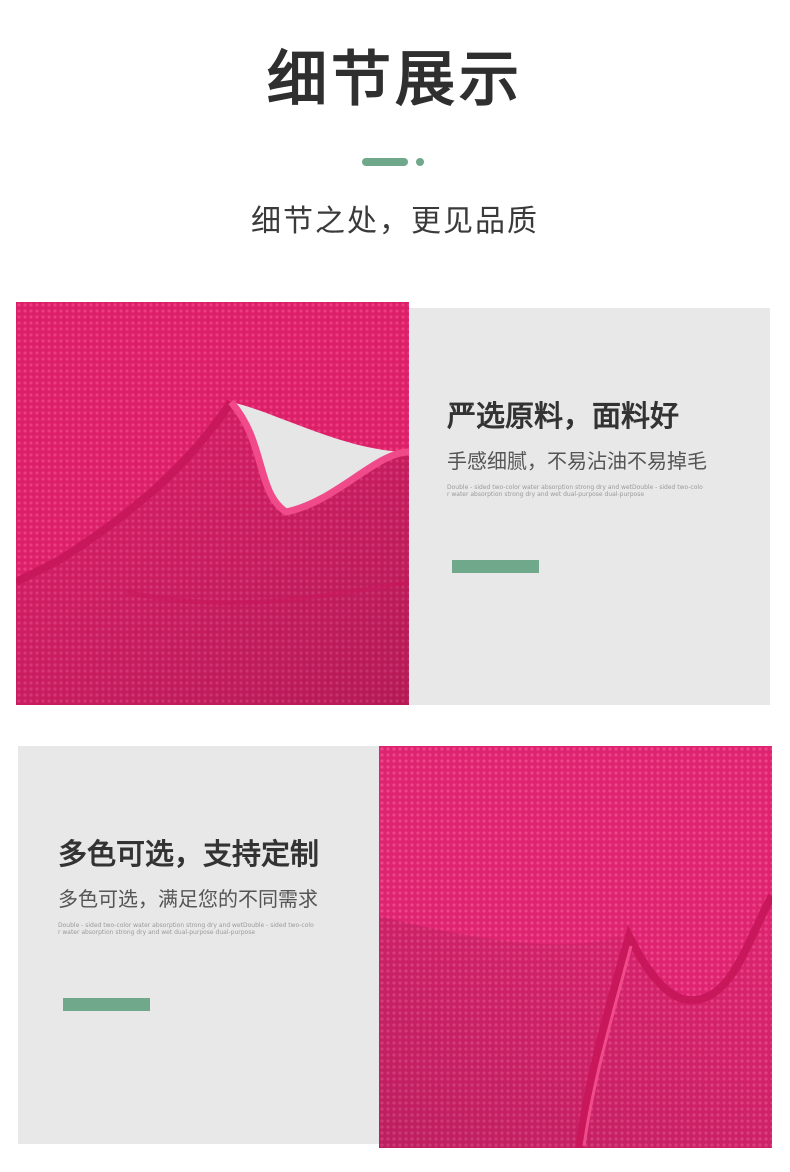 The width and height of the screenshot is (790, 1172). I want to click on section-1-accent-bar, so click(495, 566).